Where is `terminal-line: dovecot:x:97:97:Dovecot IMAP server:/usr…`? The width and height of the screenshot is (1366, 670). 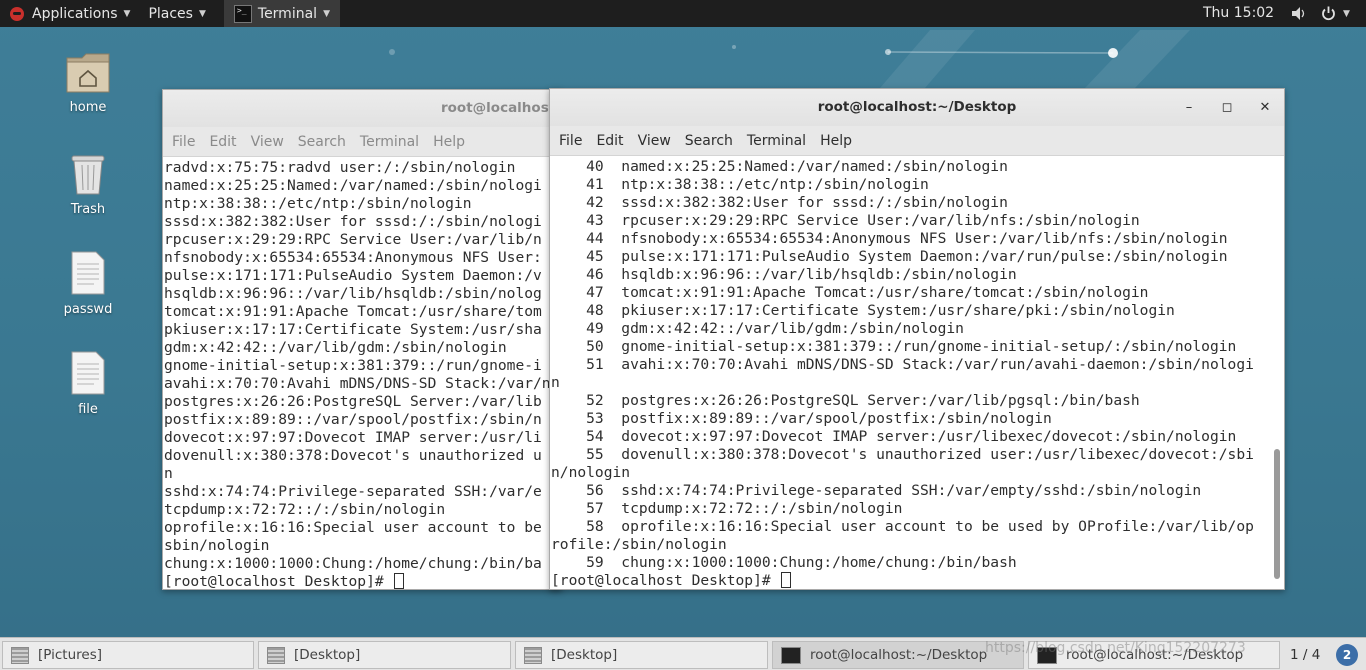
terminal-line: dovecot:x:97:97:Dovecot IMAP server:/usr… is located at coordinates (353, 437).